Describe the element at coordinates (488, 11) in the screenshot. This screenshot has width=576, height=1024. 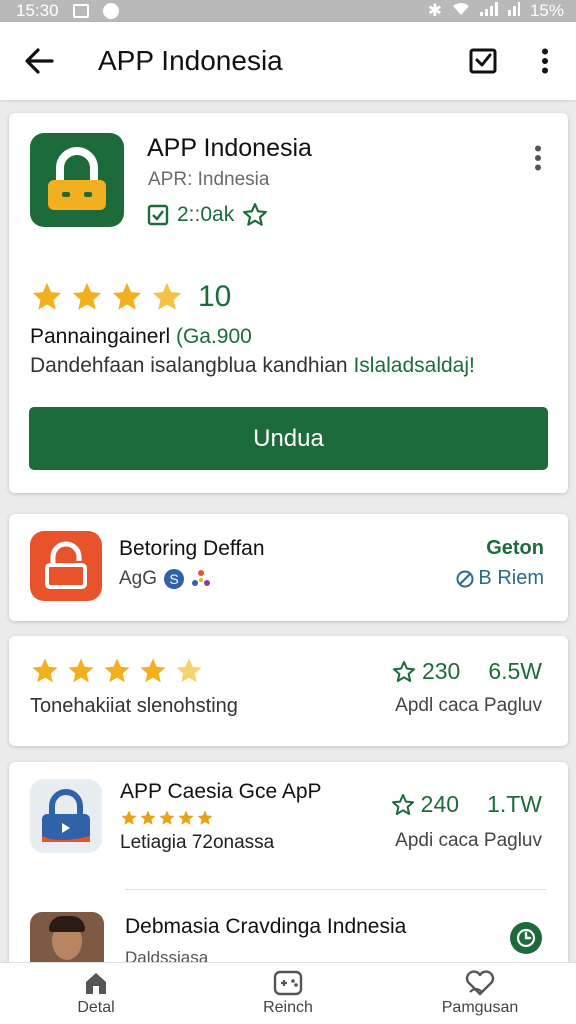
I see `signal-icon` at that location.